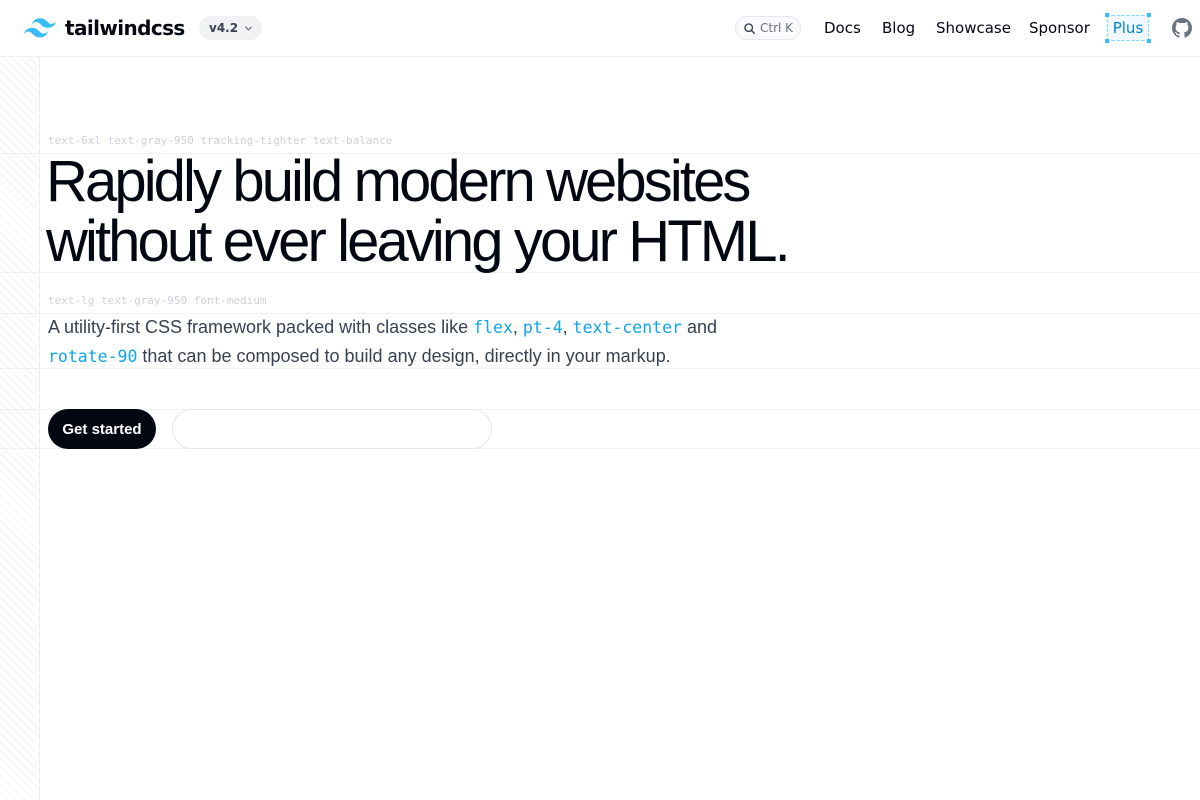  What do you see at coordinates (842, 28) in the screenshot?
I see `nav-docs: Docs` at bounding box center [842, 28].